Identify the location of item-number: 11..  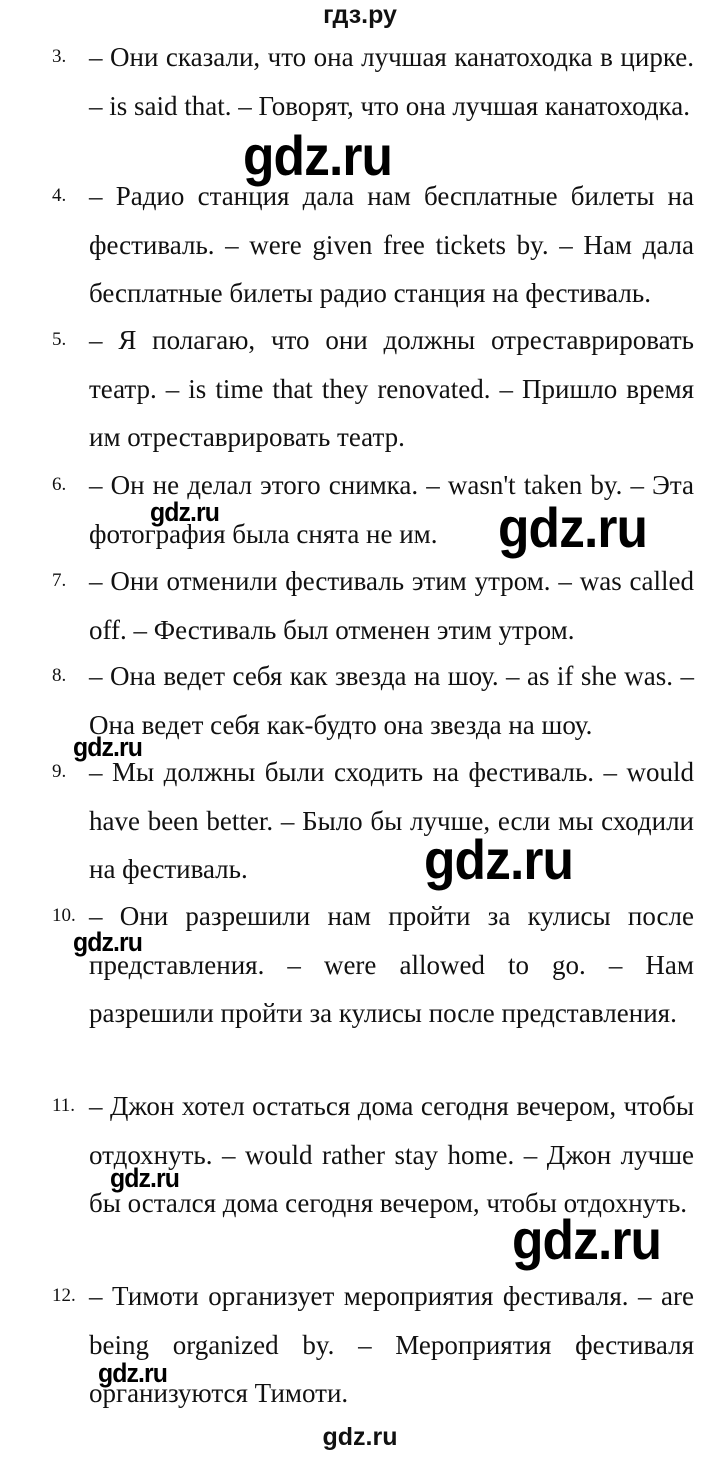
(64, 1105).